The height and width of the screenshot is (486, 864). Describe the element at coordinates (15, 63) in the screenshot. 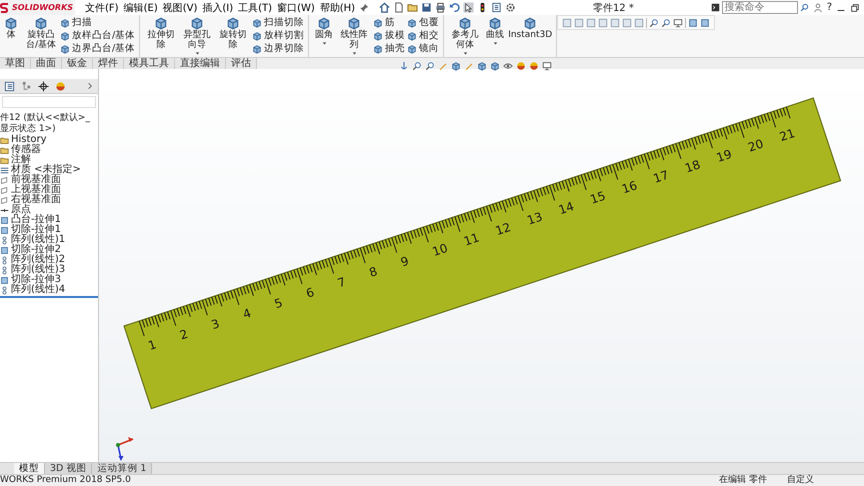

I see `ribbon-tab: 草图` at that location.